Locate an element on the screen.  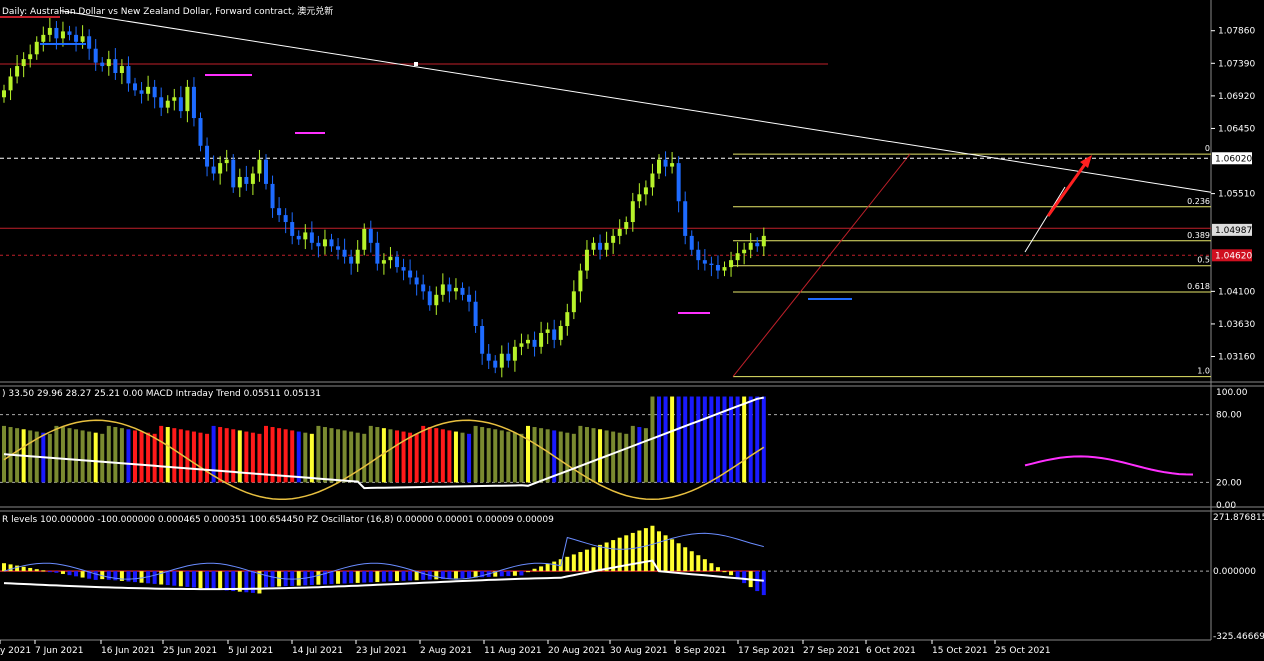
pz-oscillator-panel is located at coordinates (605, 560).